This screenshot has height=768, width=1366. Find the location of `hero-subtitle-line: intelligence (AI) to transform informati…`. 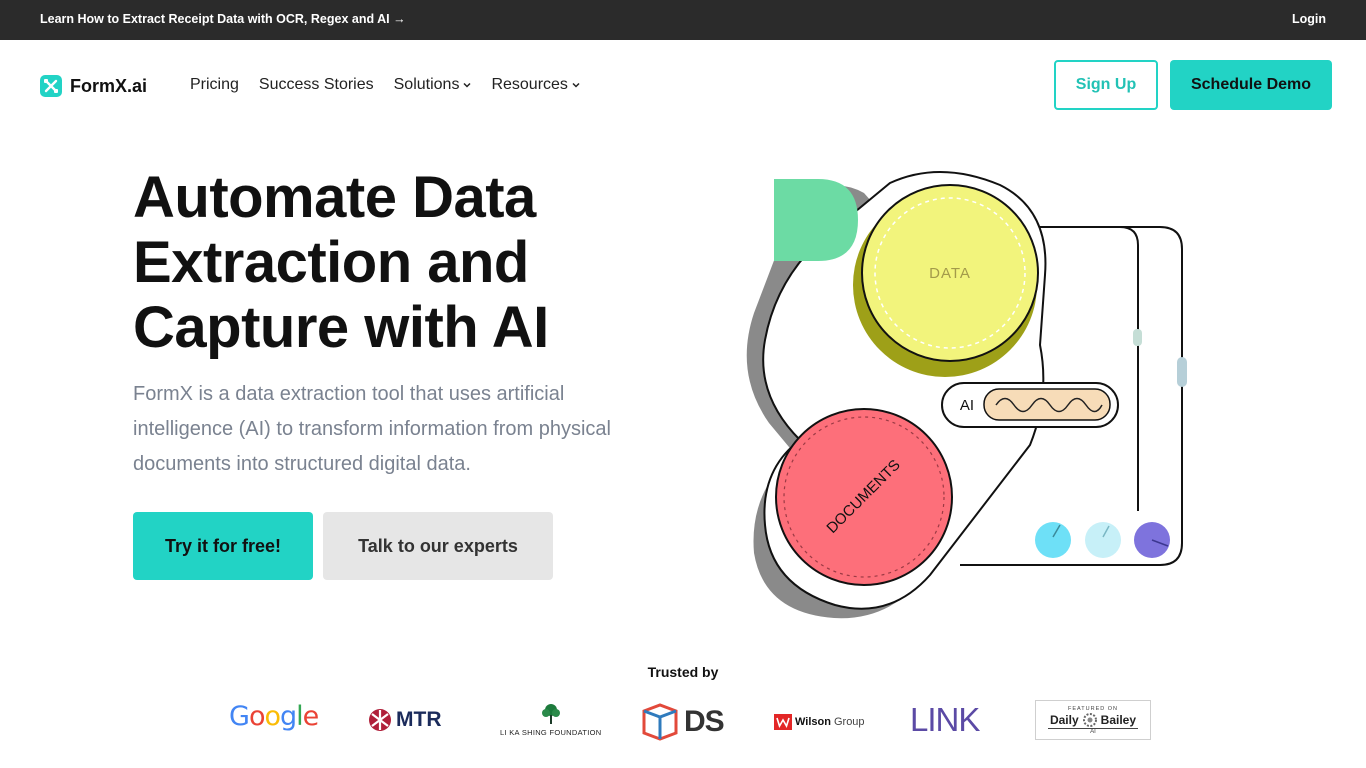

hero-subtitle-line: intelligence (AI) to transform informati… is located at coordinates (372, 429).